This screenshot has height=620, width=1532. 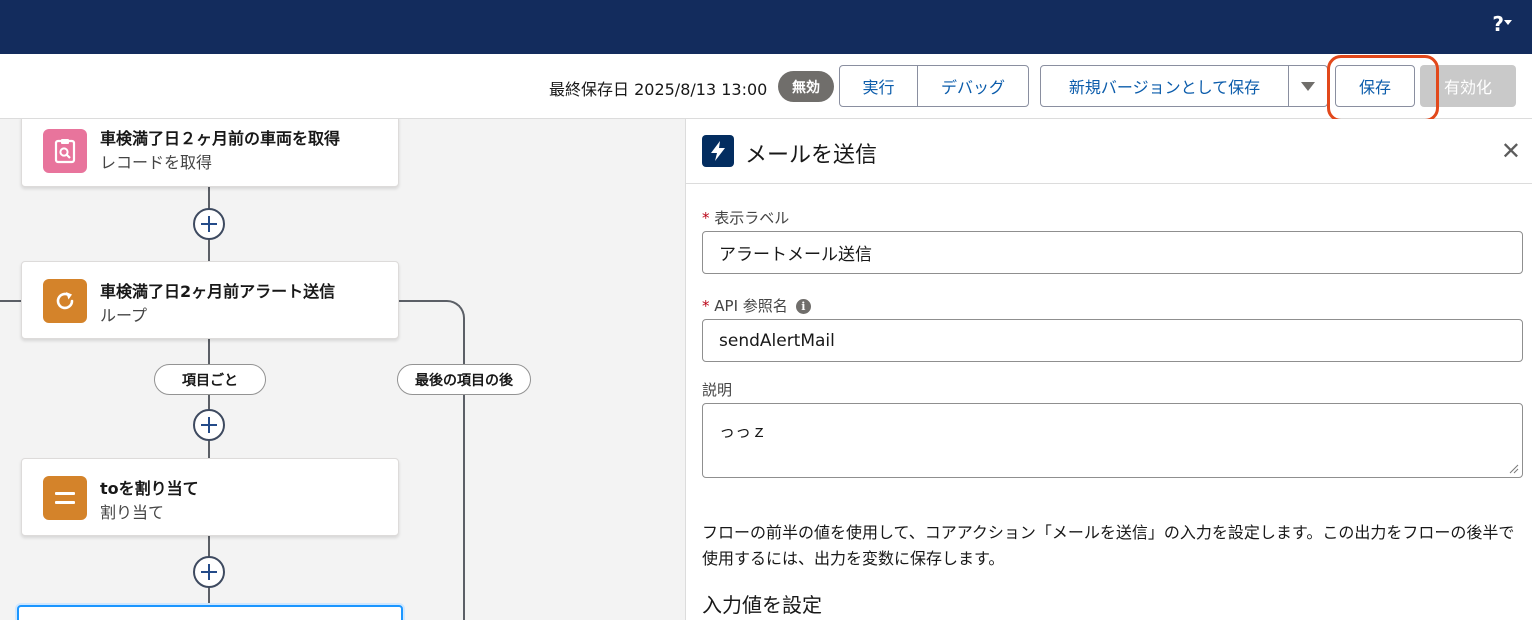 What do you see at coordinates (210, 379) in the screenshot?
I see `for-each-item-label: 項目ごと` at bounding box center [210, 379].